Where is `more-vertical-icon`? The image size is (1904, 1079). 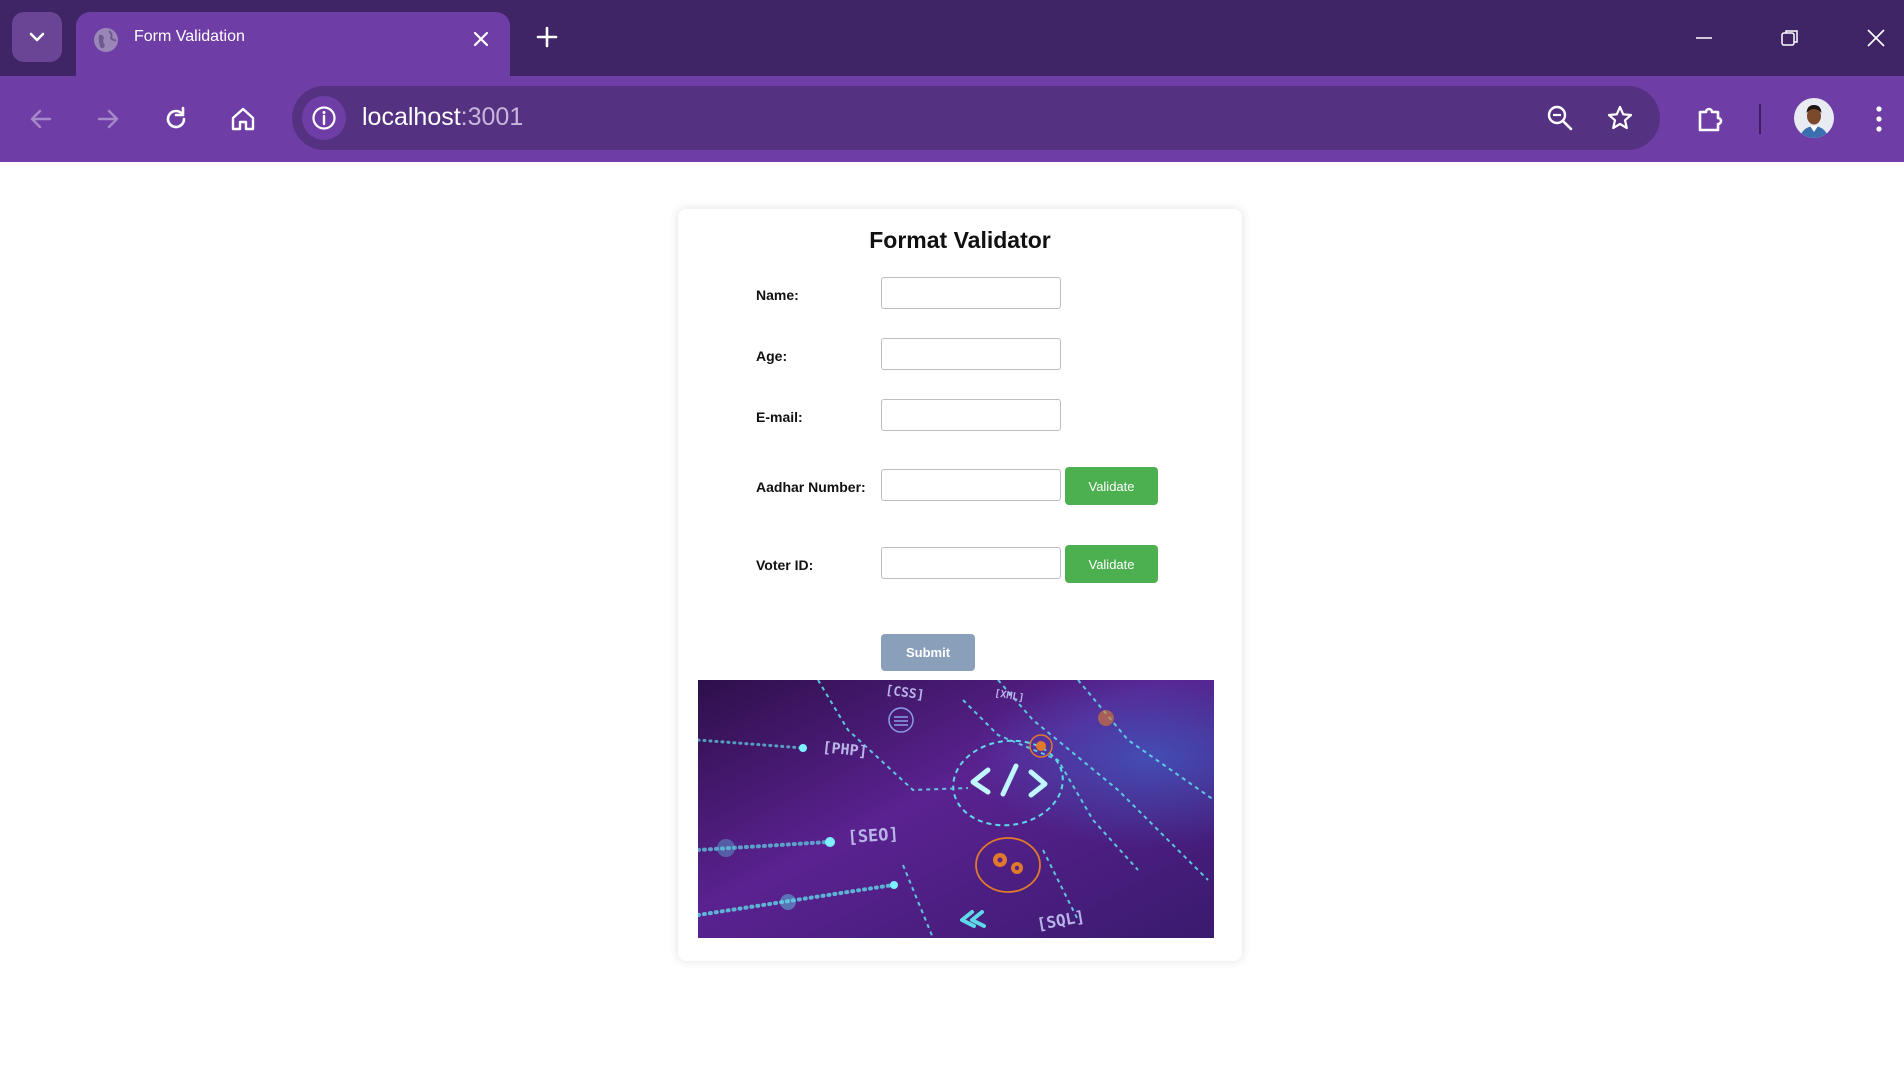
more-vertical-icon is located at coordinates (1879, 119).